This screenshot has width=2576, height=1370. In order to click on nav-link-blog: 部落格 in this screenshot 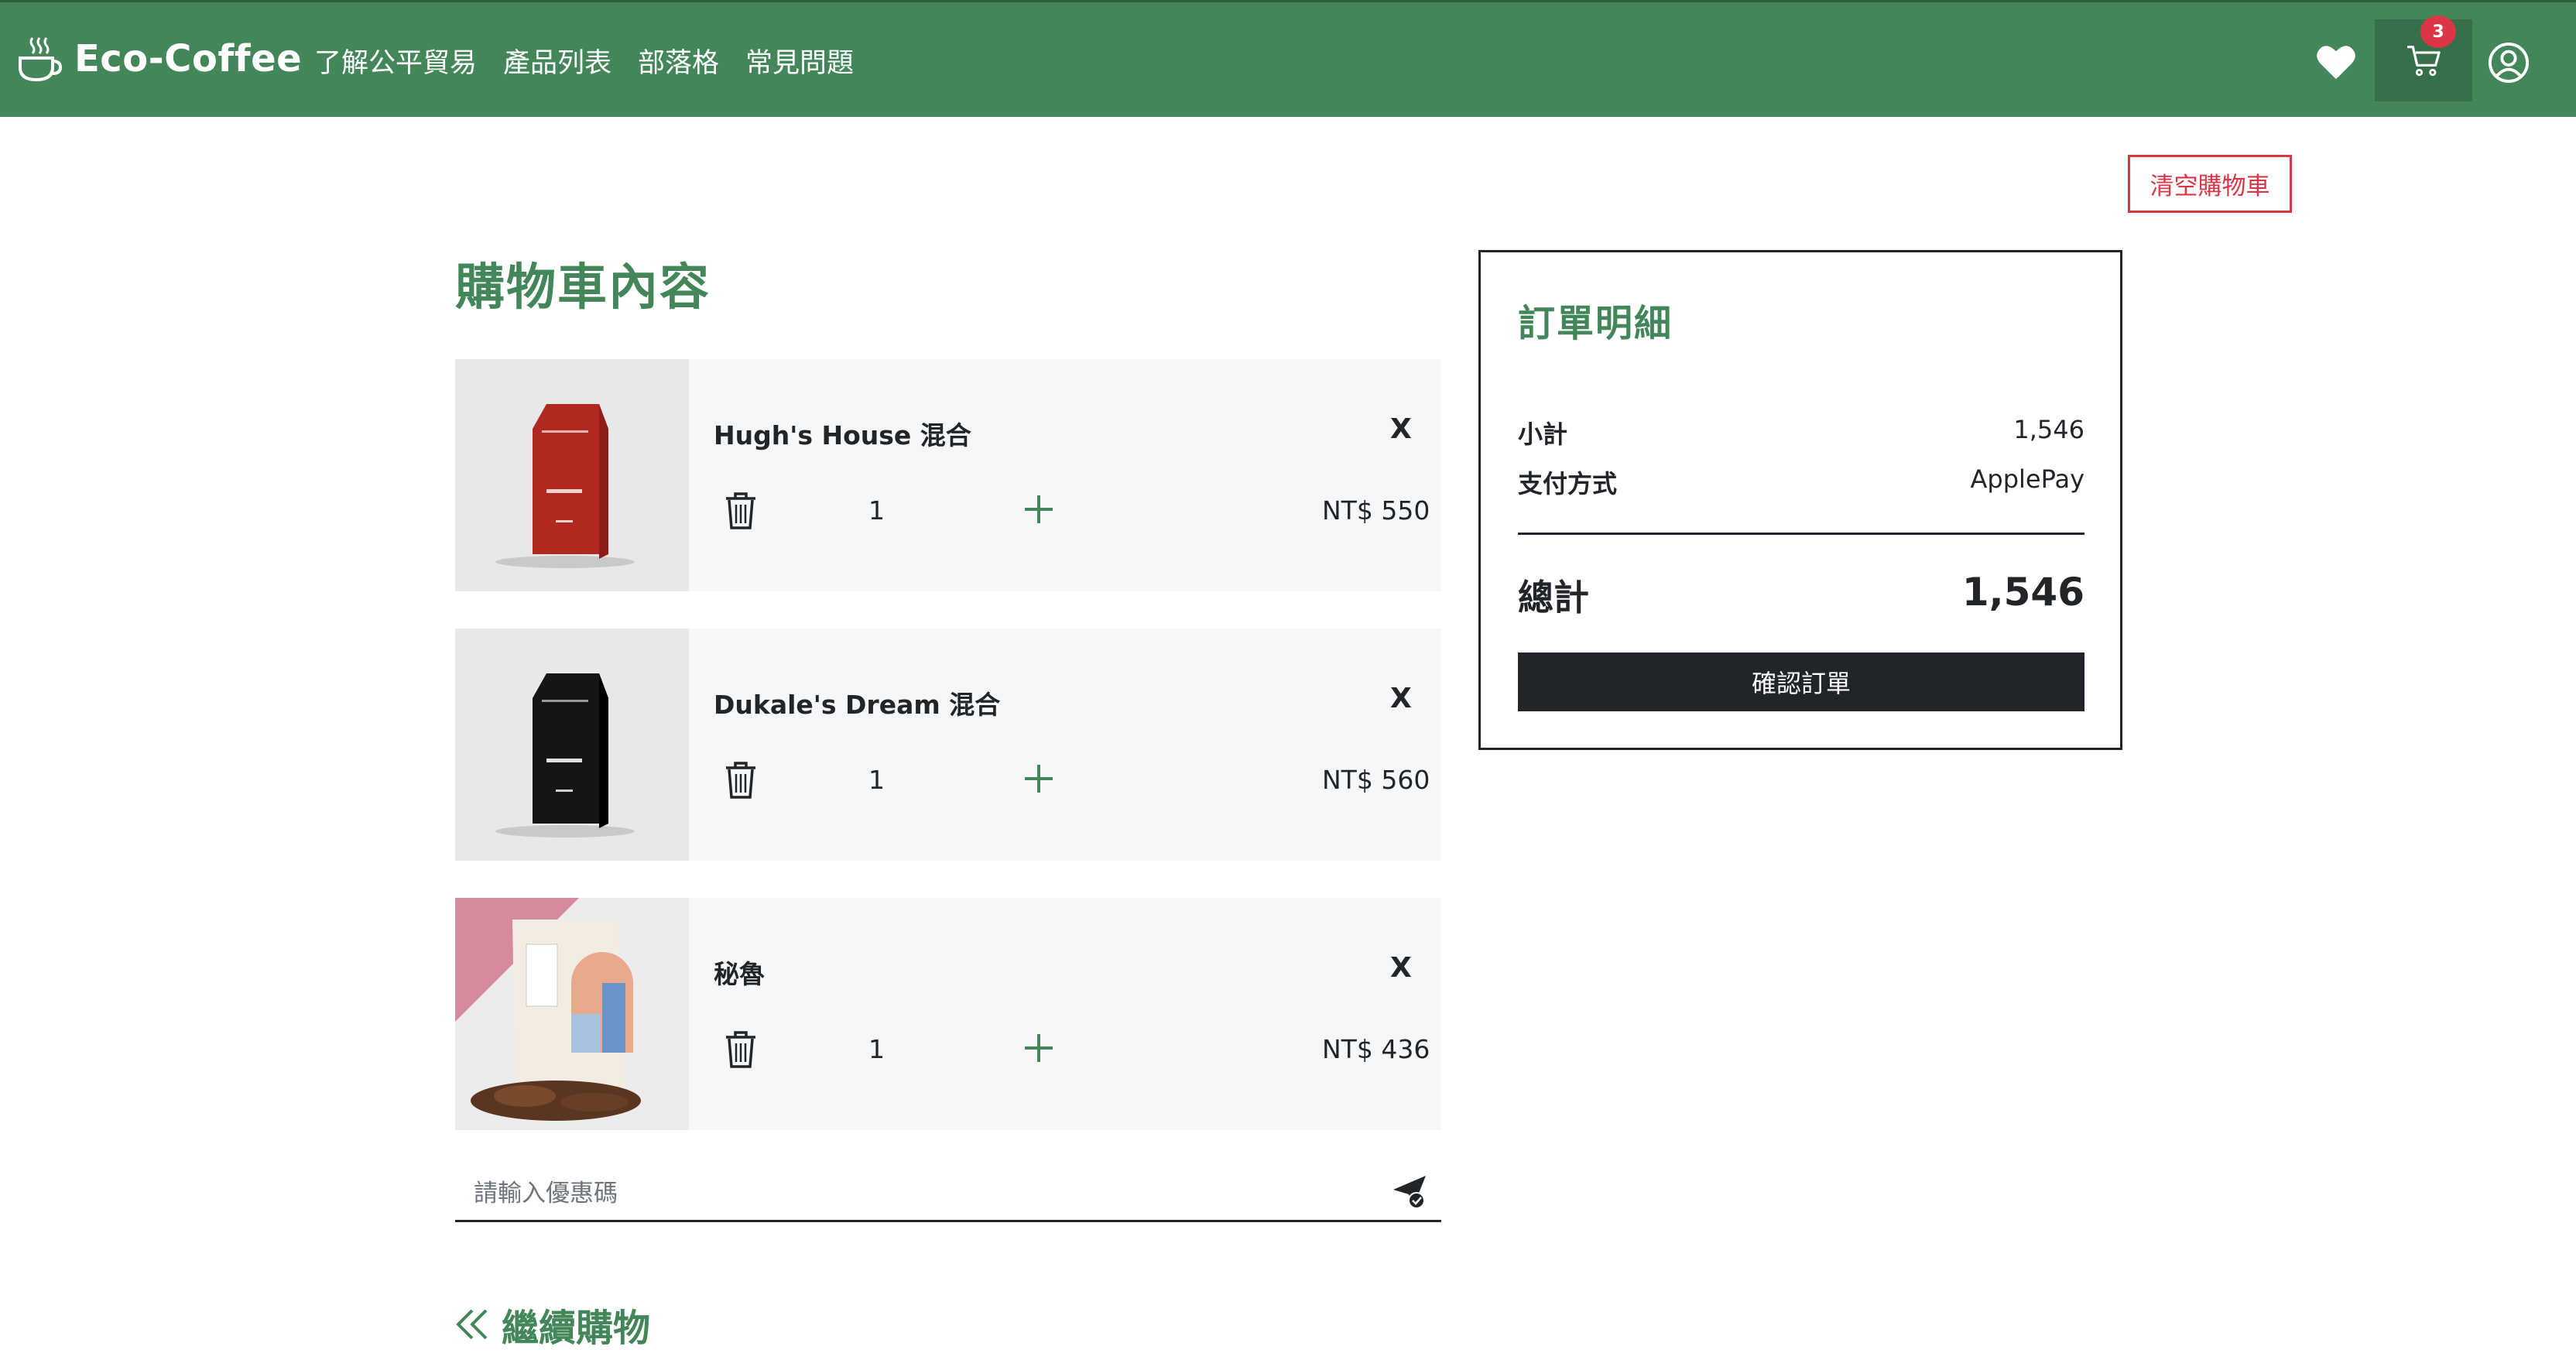, I will do `click(678, 61)`.